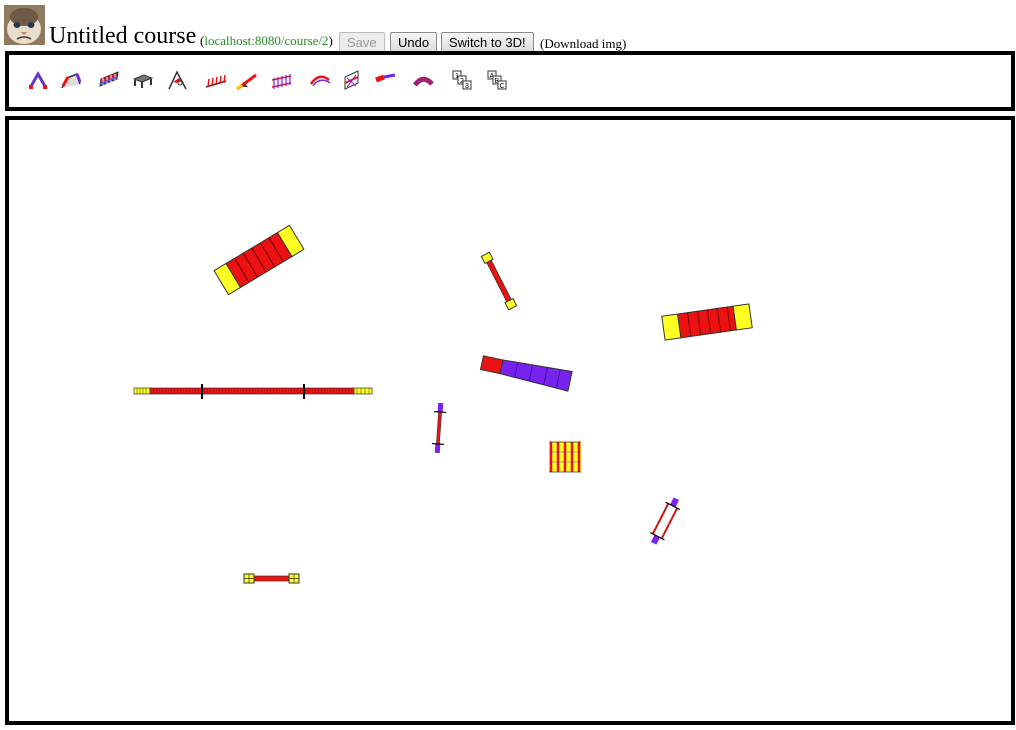 This screenshot has width=1016, height=730. Describe the element at coordinates (71, 80) in the screenshot. I see `dog-walk-icon` at that location.